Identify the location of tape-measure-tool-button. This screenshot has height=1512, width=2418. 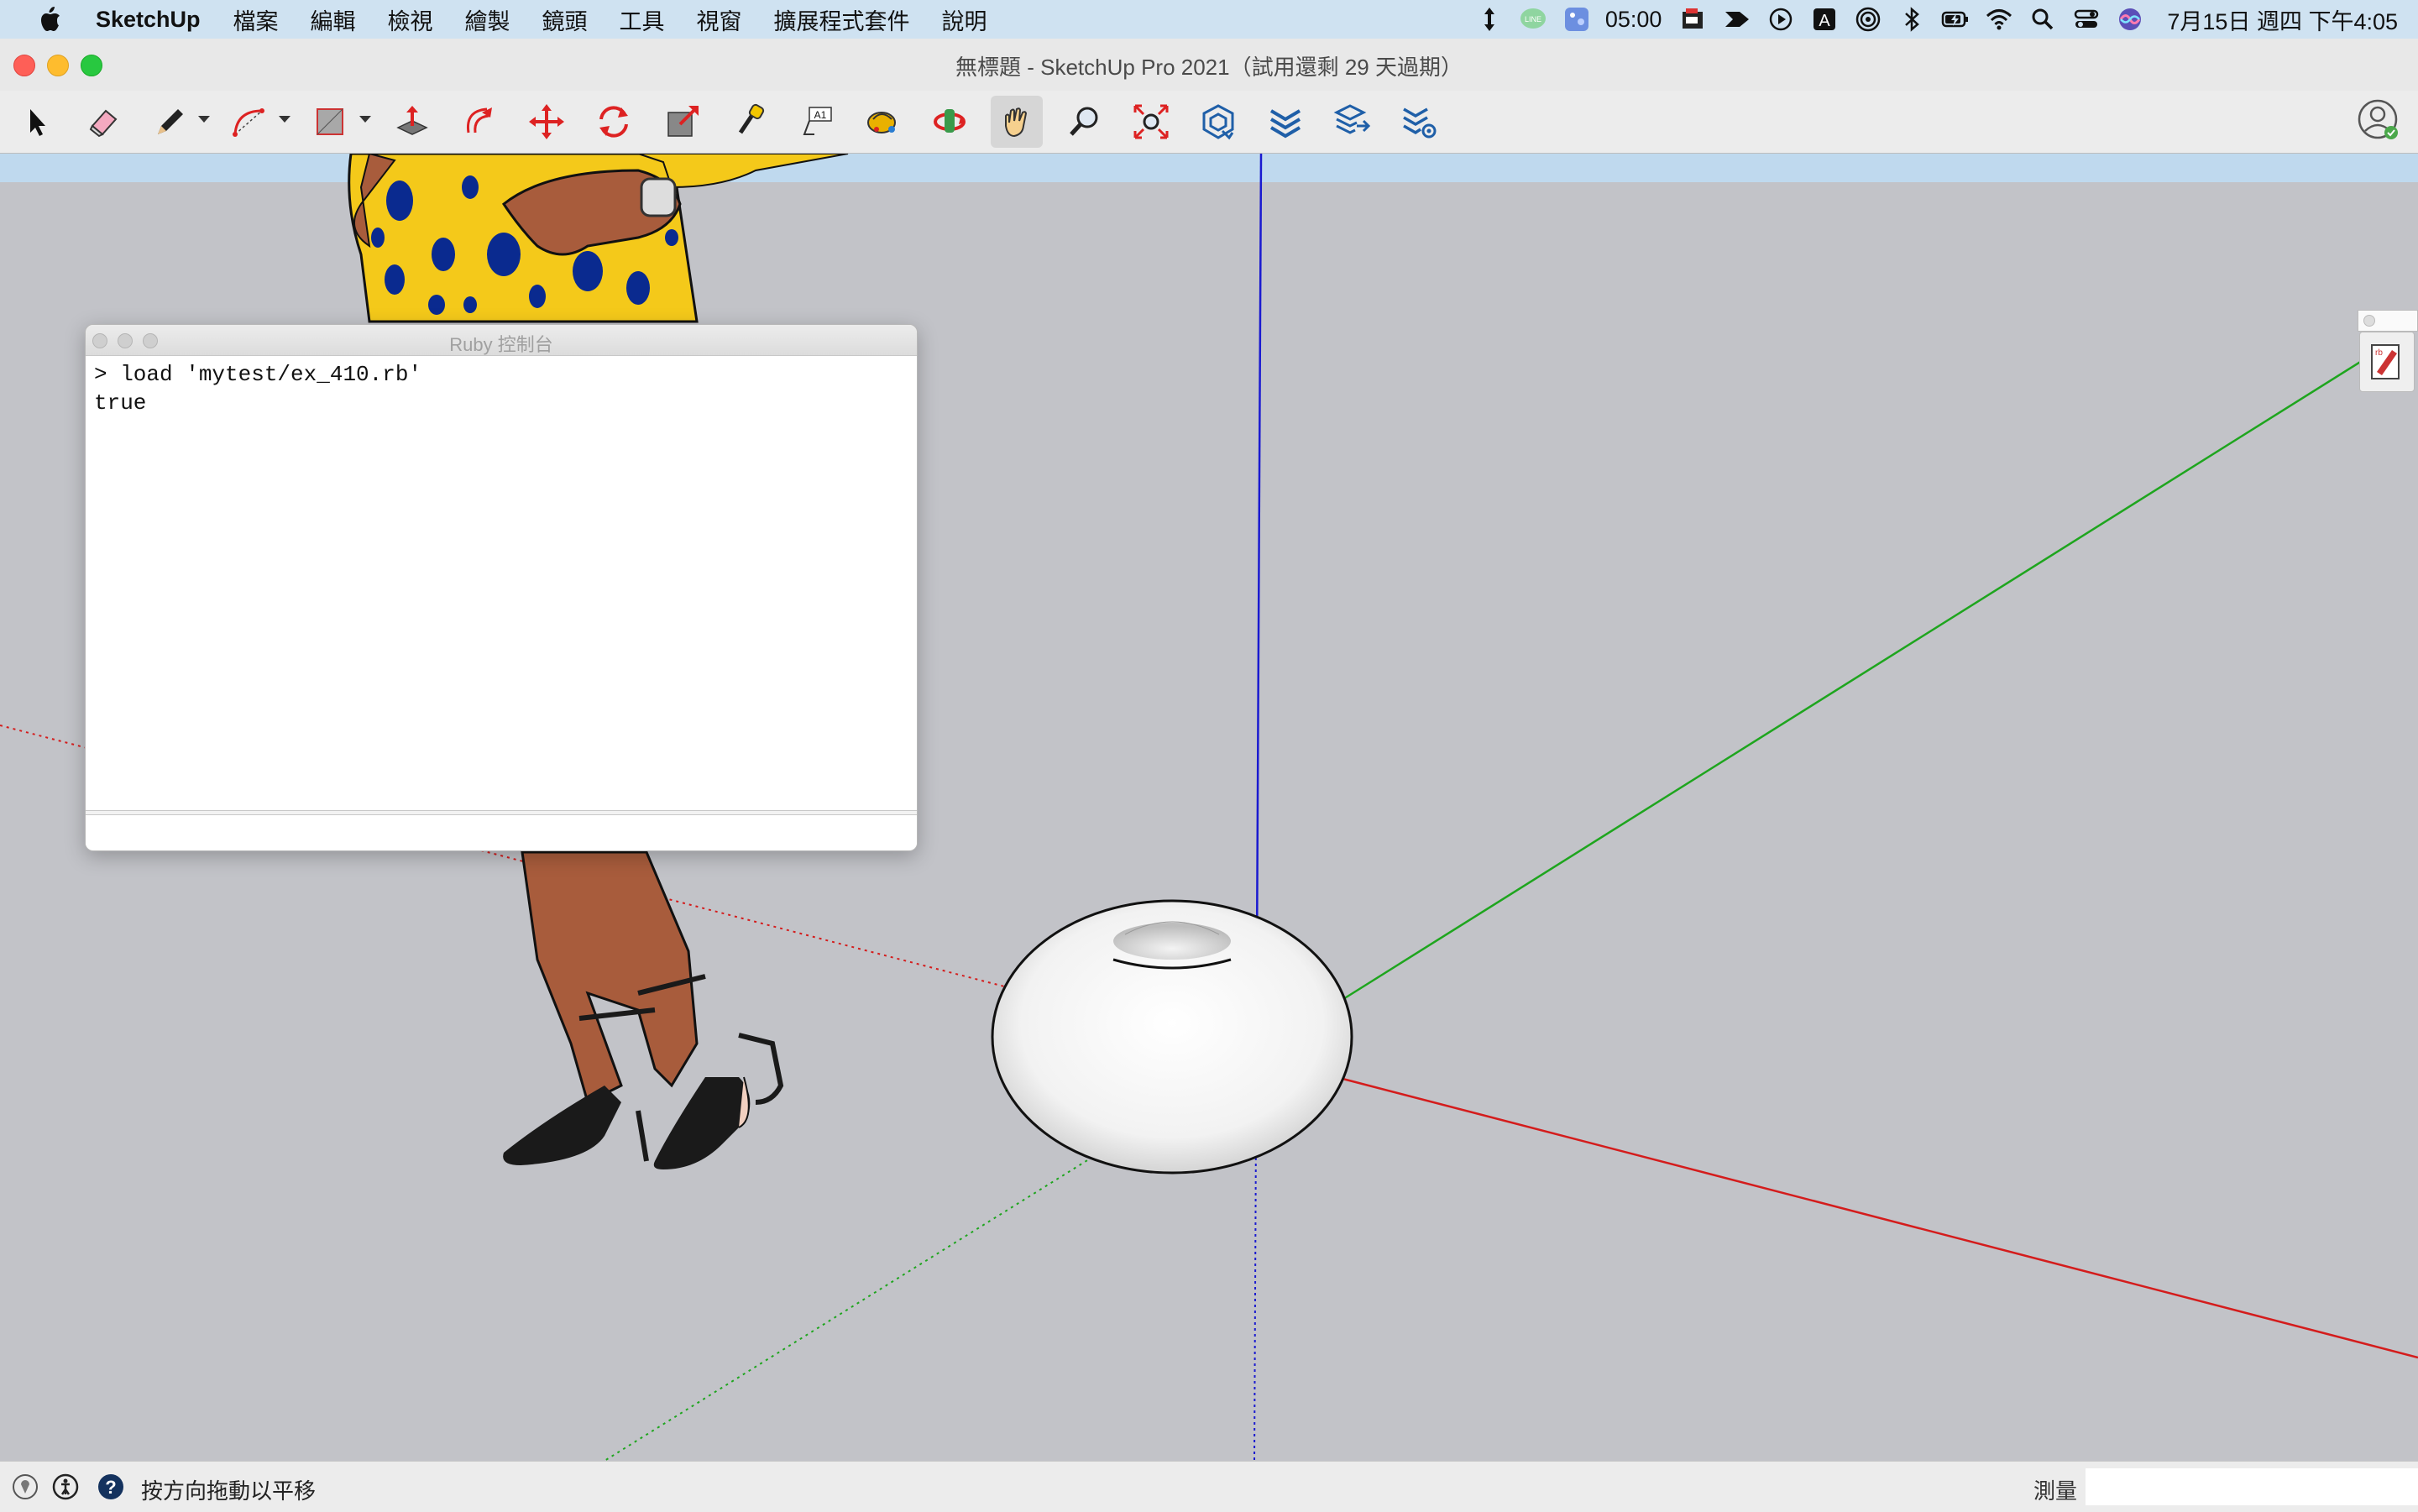
(750, 122).